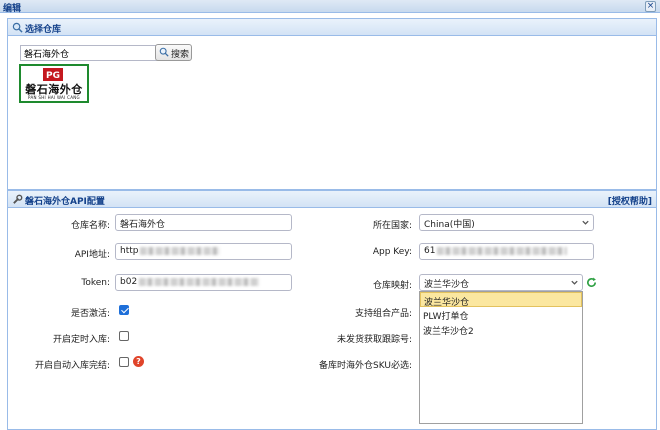  I want to click on api-url-value: http, so click(129, 251).